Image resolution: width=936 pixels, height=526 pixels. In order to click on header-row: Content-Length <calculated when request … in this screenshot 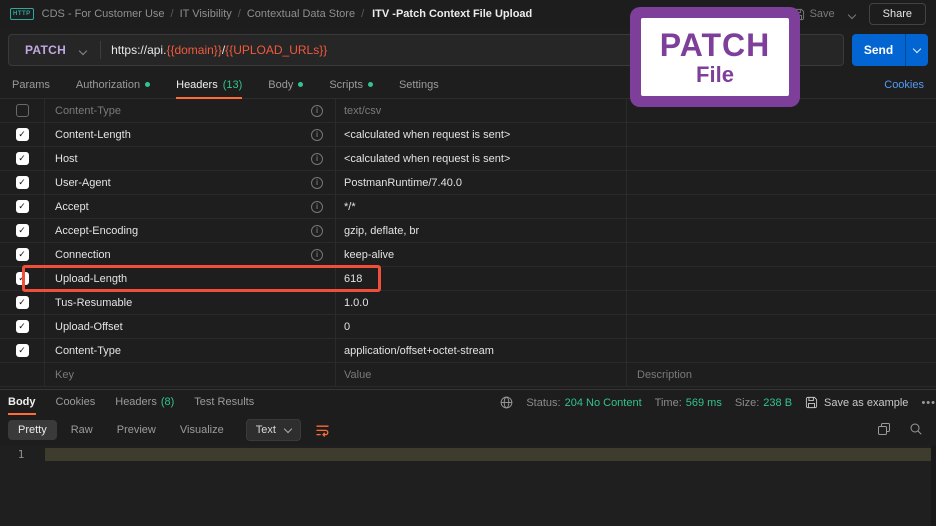, I will do `click(468, 135)`.